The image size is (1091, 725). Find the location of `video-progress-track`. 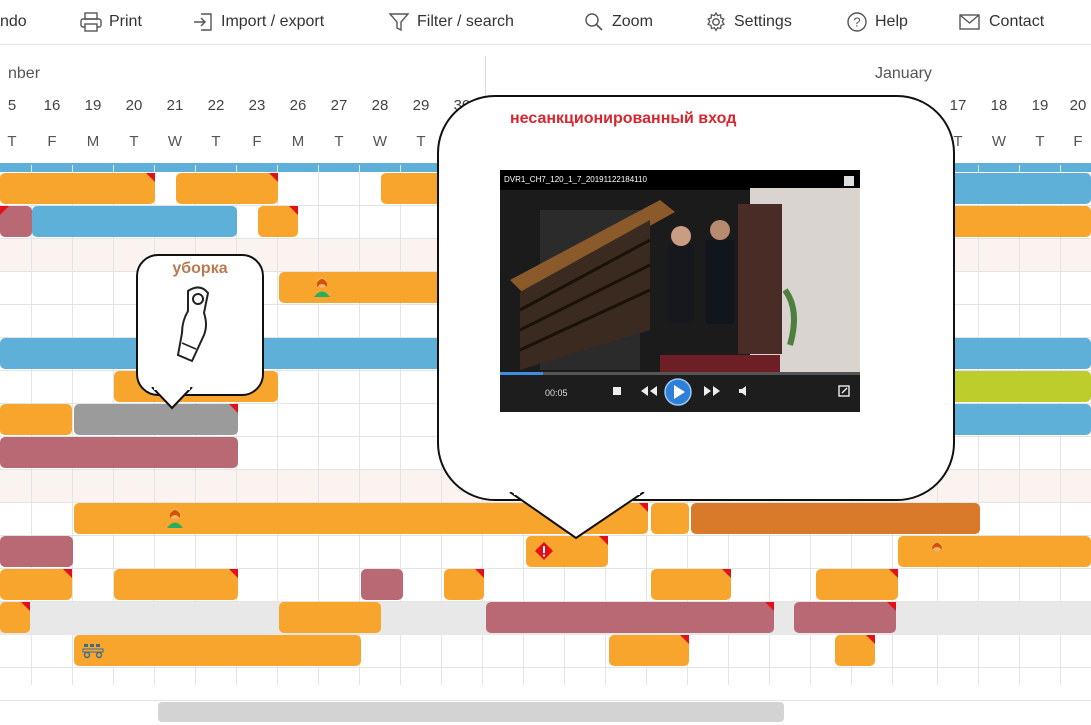

video-progress-track is located at coordinates (680, 373).